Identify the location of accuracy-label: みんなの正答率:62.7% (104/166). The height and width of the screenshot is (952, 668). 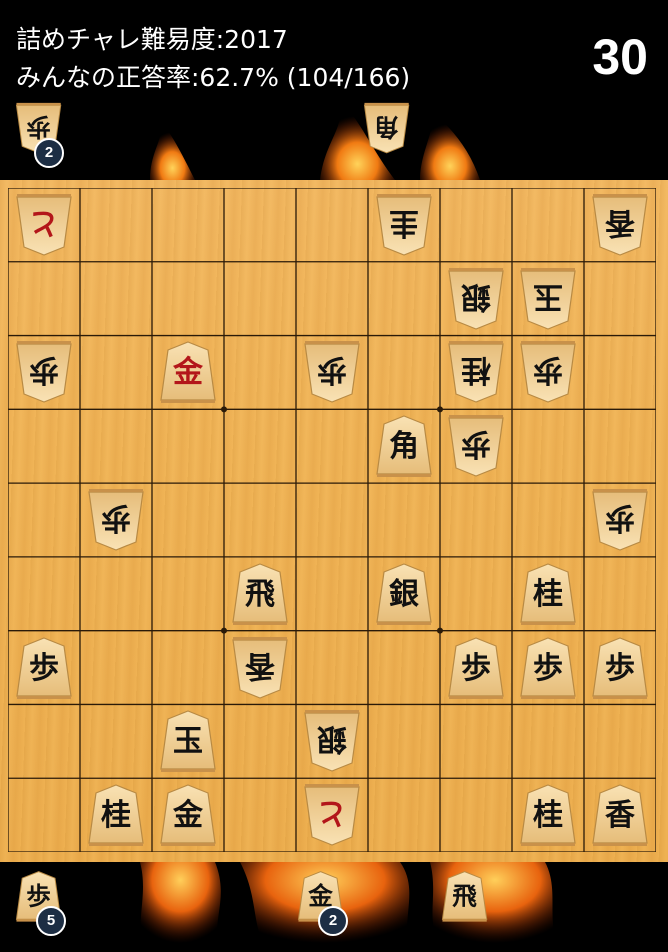
(213, 77).